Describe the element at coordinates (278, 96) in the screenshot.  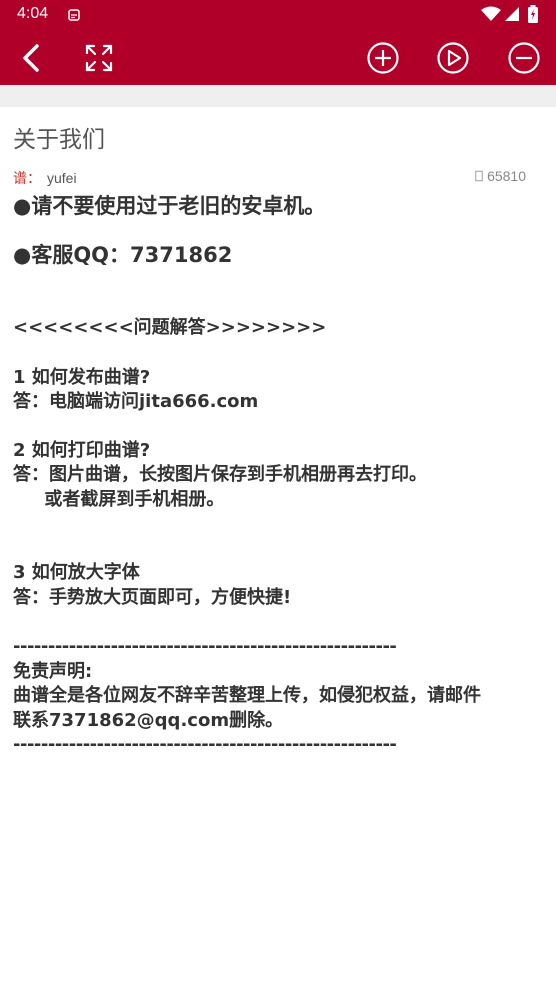
I see `header-divider` at that location.